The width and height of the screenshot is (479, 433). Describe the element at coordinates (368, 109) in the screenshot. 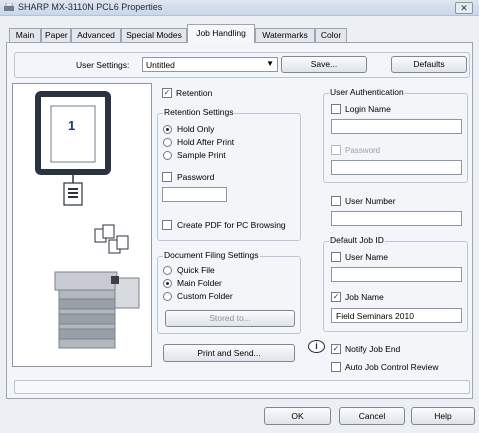

I see `login-name-label: Login Name` at that location.